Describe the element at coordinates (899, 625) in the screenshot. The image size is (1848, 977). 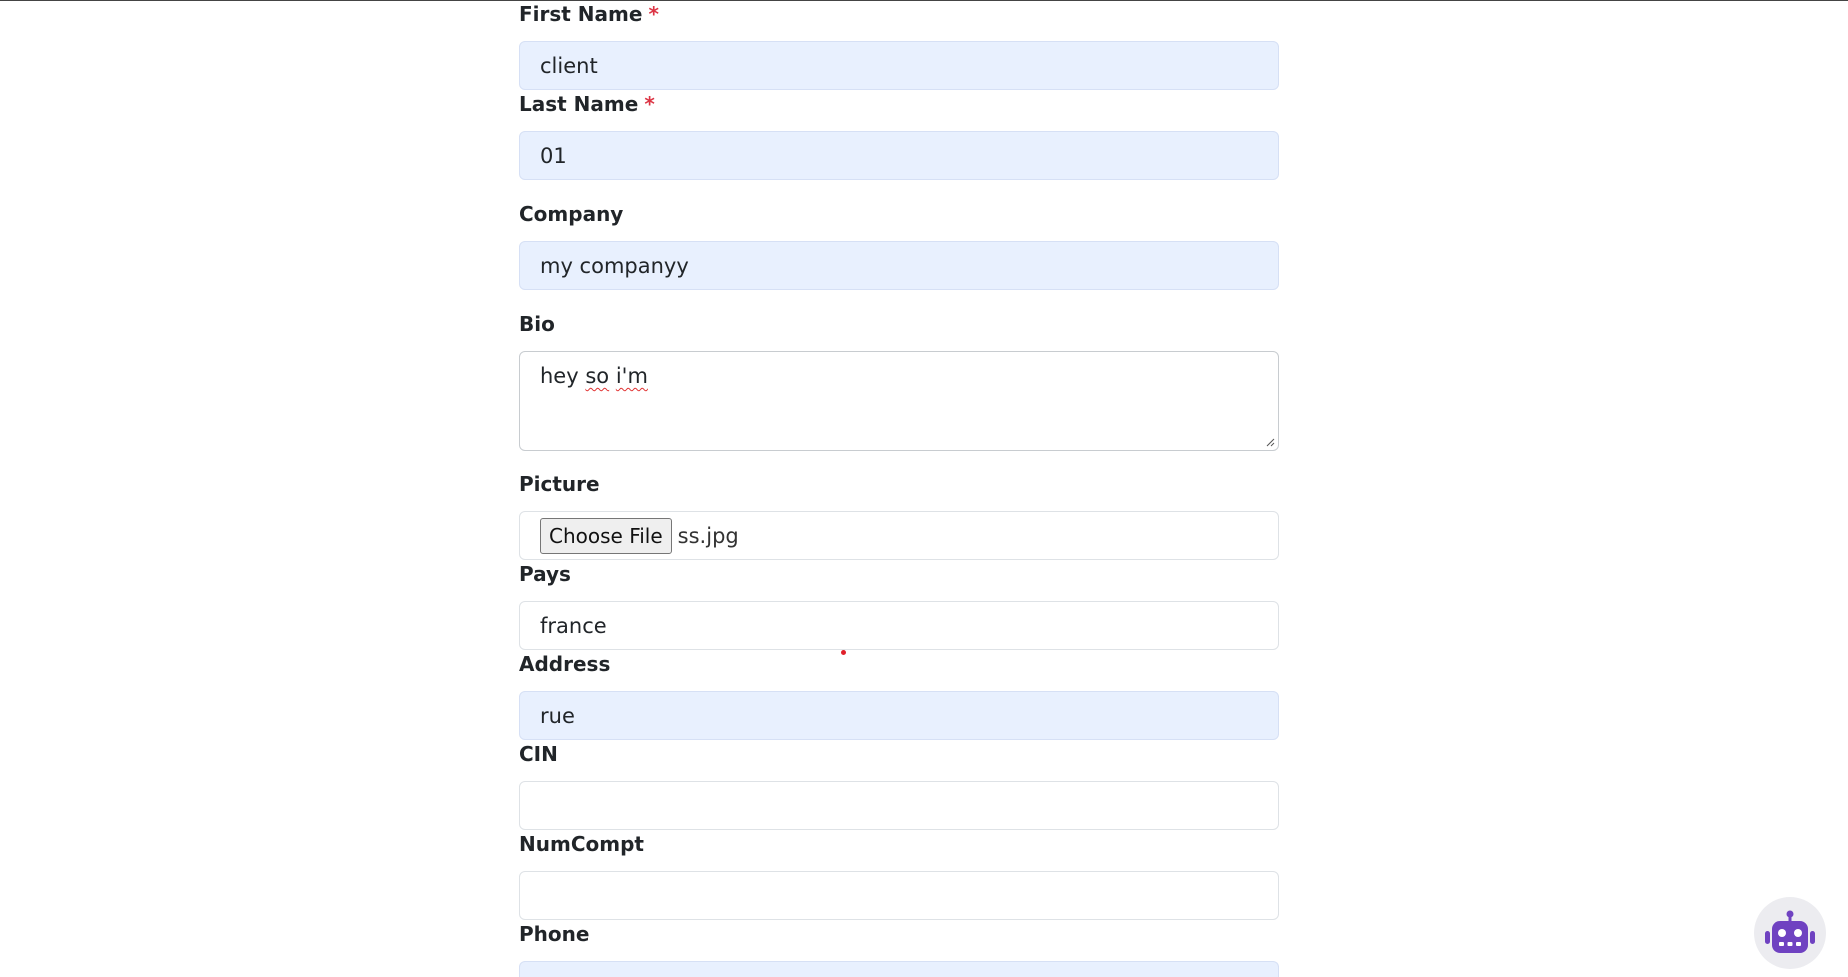
I see `pays-input` at that location.